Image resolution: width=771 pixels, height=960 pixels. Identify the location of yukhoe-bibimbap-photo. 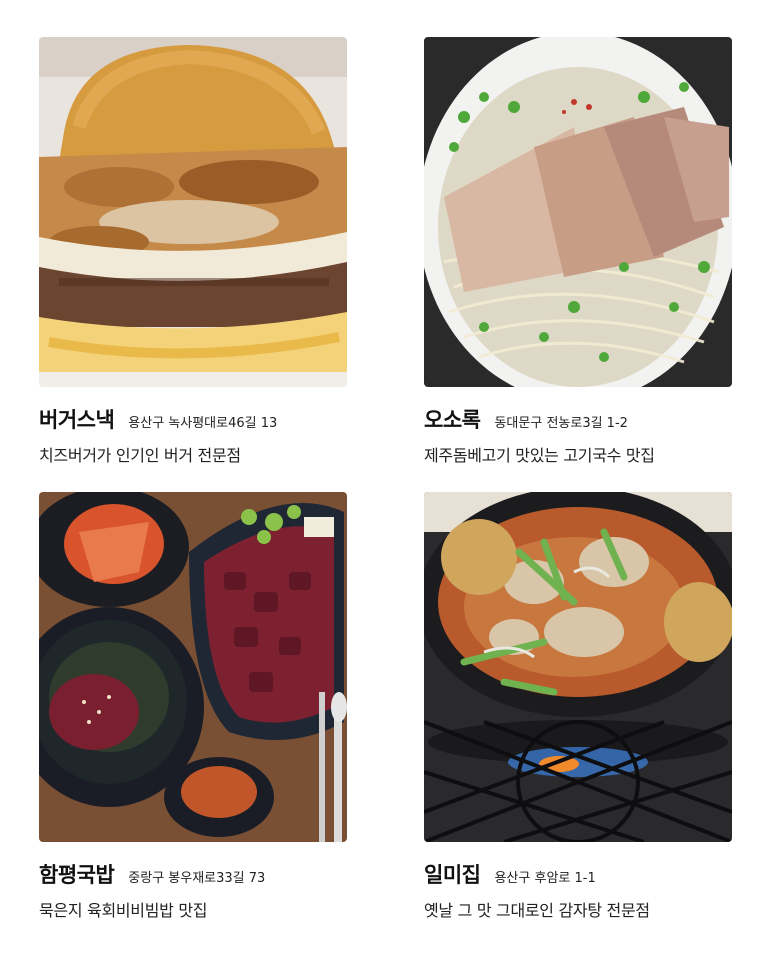
(193, 667).